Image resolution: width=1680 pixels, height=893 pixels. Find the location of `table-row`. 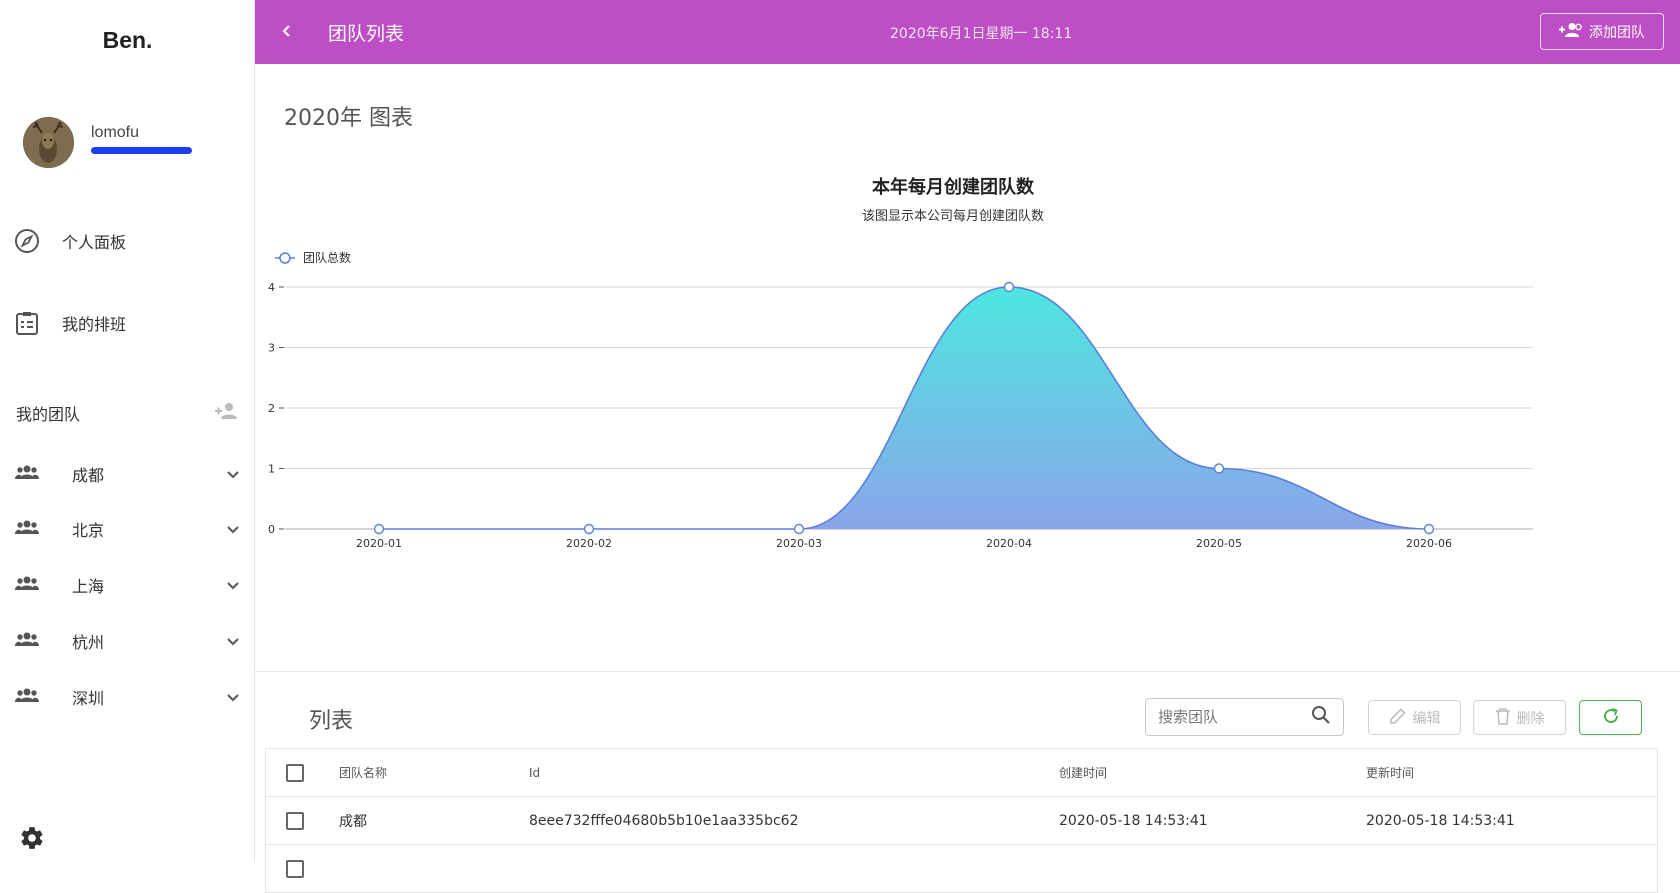

table-row is located at coordinates (961, 869).